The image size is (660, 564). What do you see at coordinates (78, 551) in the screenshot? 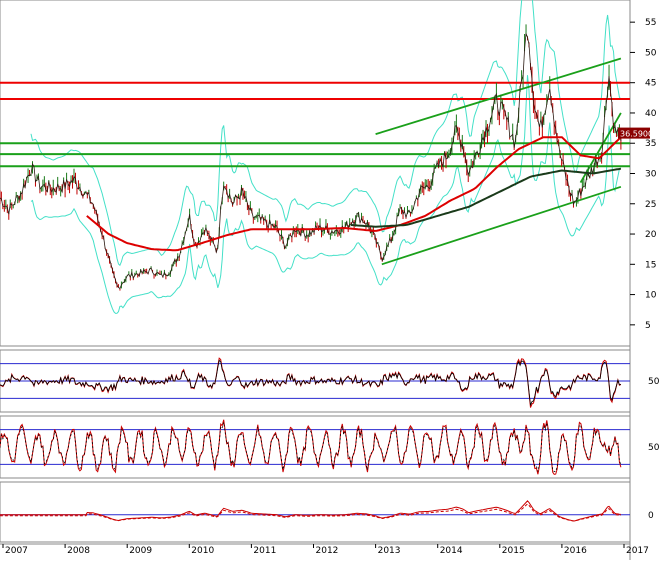
I see `x-tick-label: 2008` at bounding box center [78, 551].